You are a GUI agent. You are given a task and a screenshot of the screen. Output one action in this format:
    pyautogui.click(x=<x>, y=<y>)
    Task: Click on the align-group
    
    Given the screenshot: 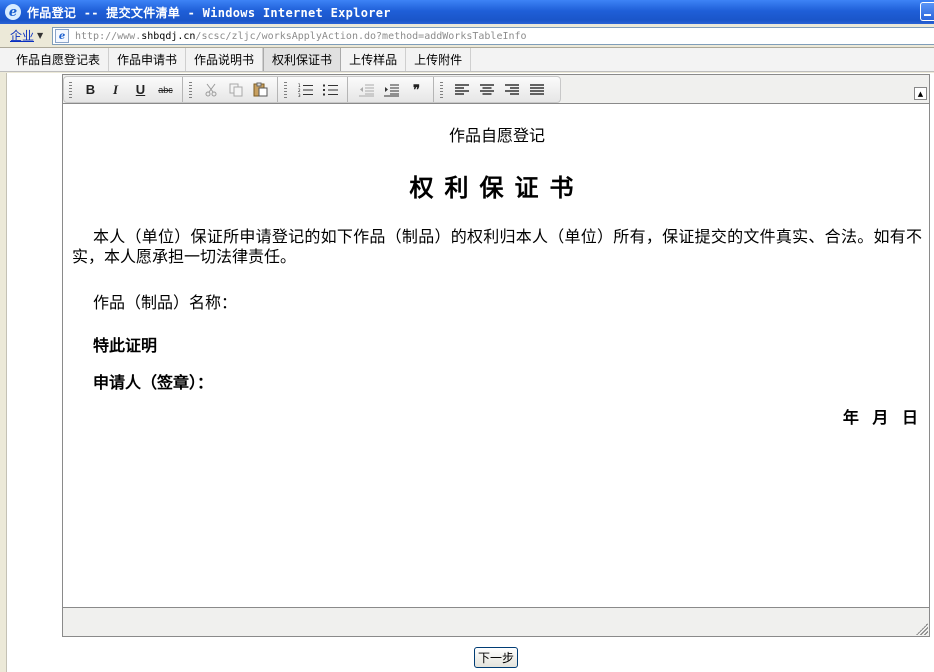 What is the action you would take?
    pyautogui.click(x=495, y=89)
    